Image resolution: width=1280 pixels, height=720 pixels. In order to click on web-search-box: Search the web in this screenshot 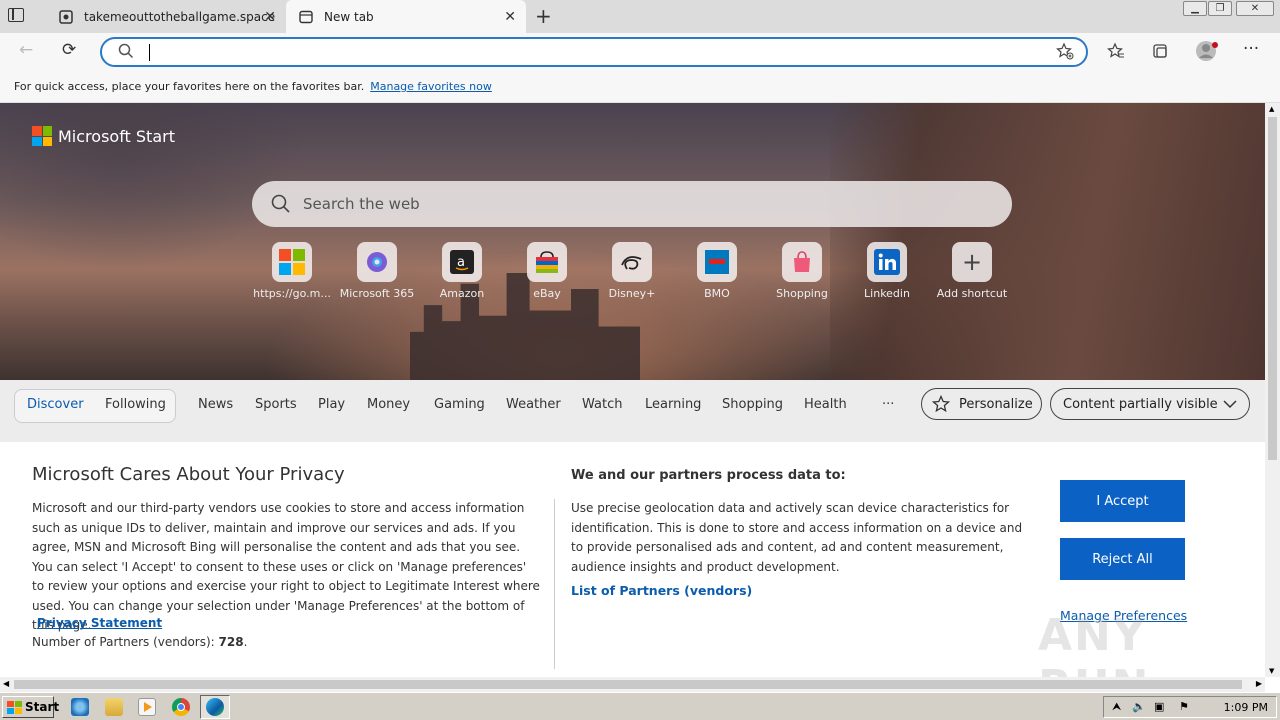, I will do `click(632, 204)`.